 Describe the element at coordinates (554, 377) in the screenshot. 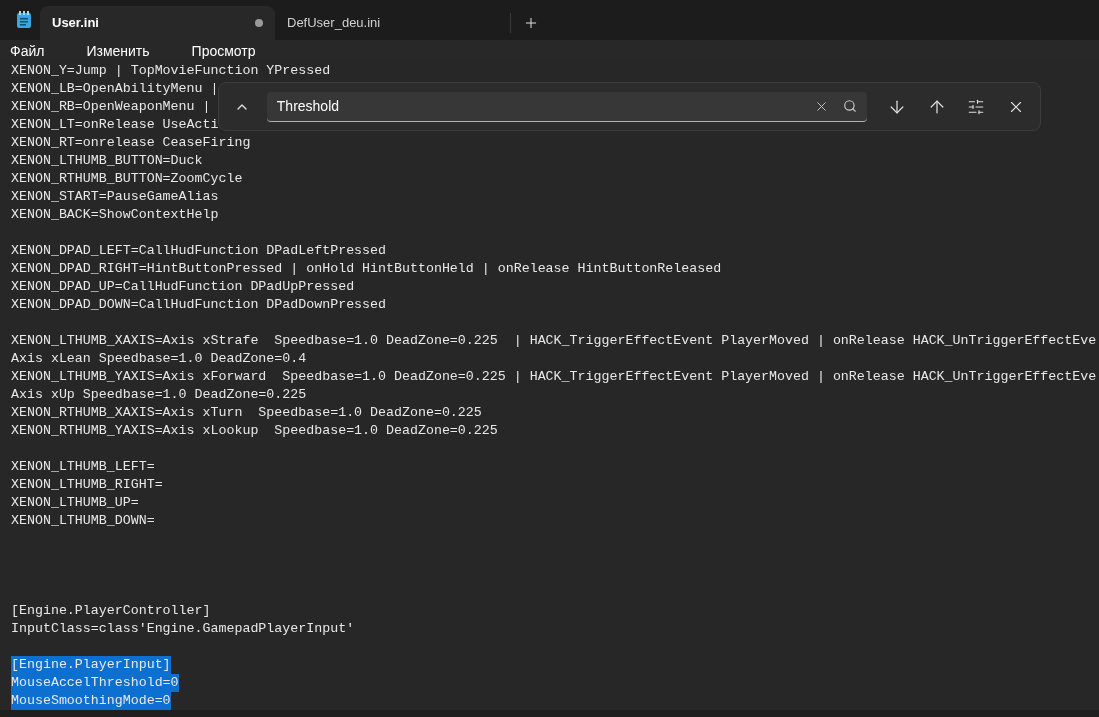

I see `code-line: XENON_LTHUMB_YAXIS=Axis xForward Speedbase=1.0 DeadZone=0.225 | HACK_TriggerEffectEvent PlayerMoved | onRelease HACK_UnTriggerEffectEve` at that location.